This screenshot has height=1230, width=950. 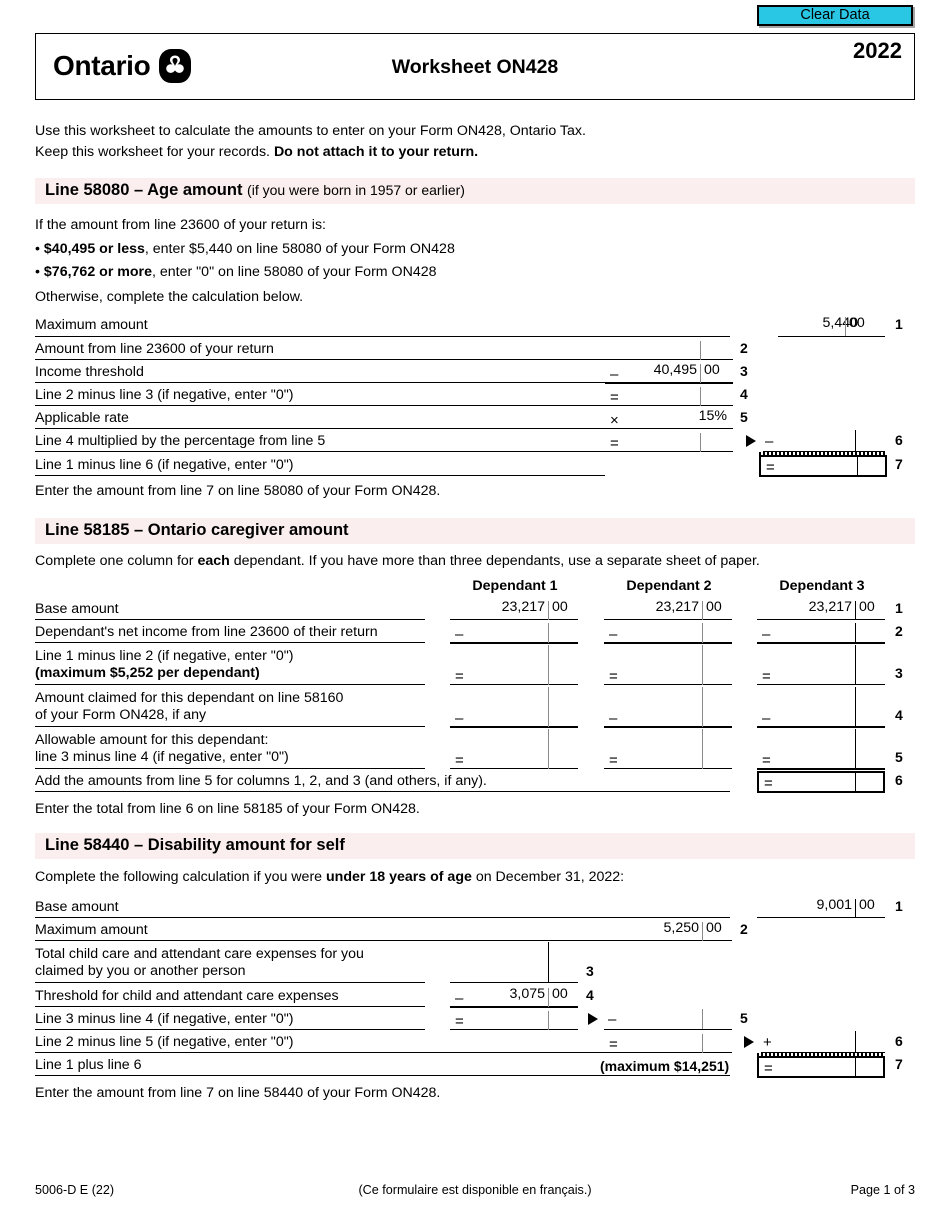 I want to click on age-row-6-carry-operator: –, so click(x=769, y=441).